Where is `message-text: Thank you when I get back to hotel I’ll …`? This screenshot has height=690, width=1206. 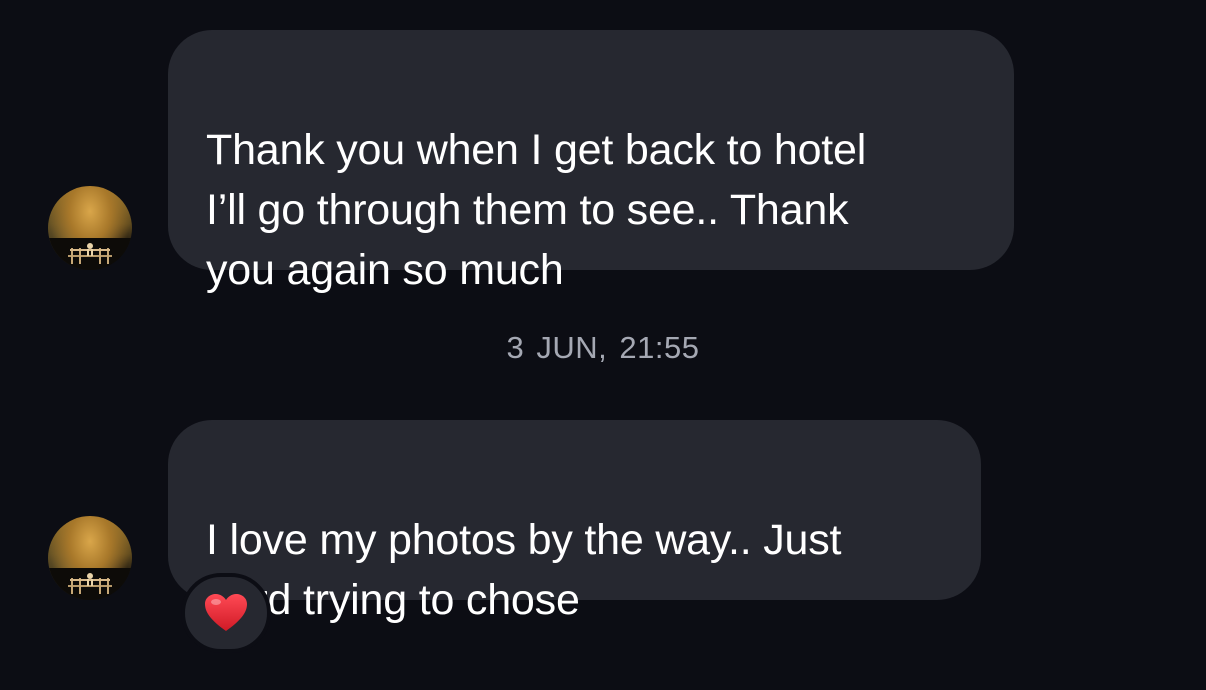 message-text: Thank you when I get back to hotel I’ll … is located at coordinates (536, 210).